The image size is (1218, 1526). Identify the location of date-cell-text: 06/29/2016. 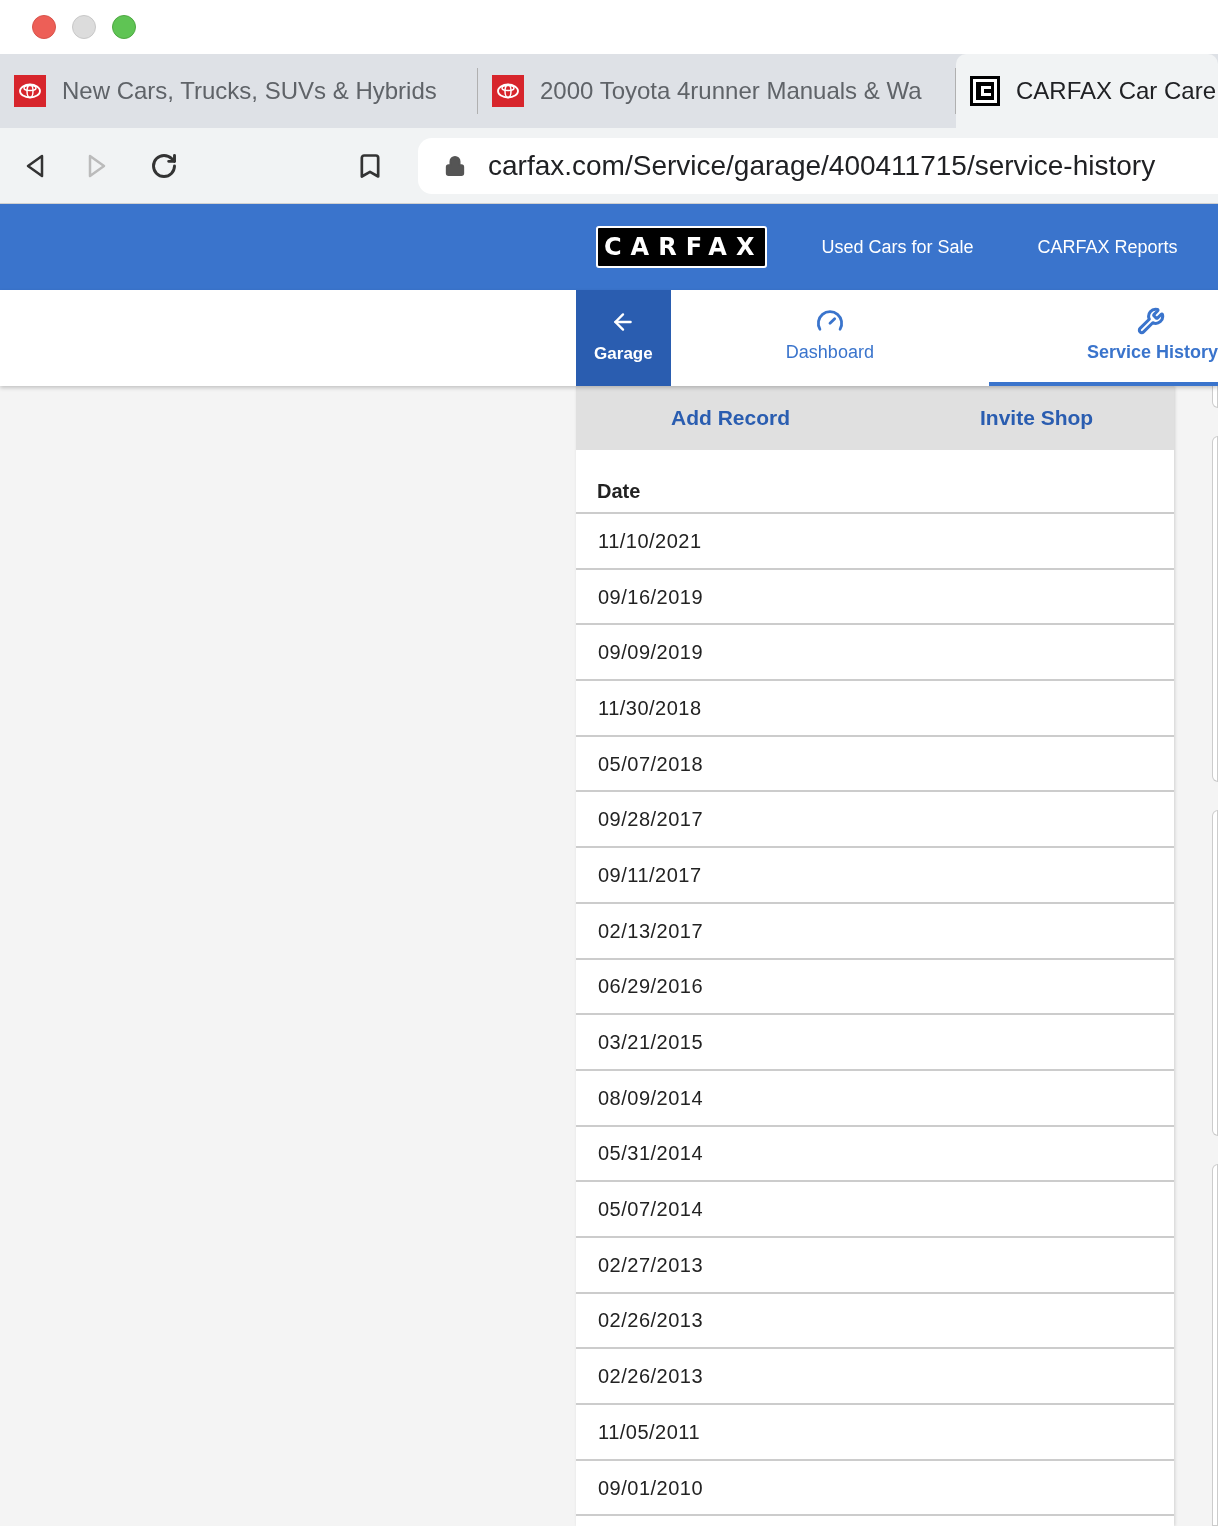
(651, 987).